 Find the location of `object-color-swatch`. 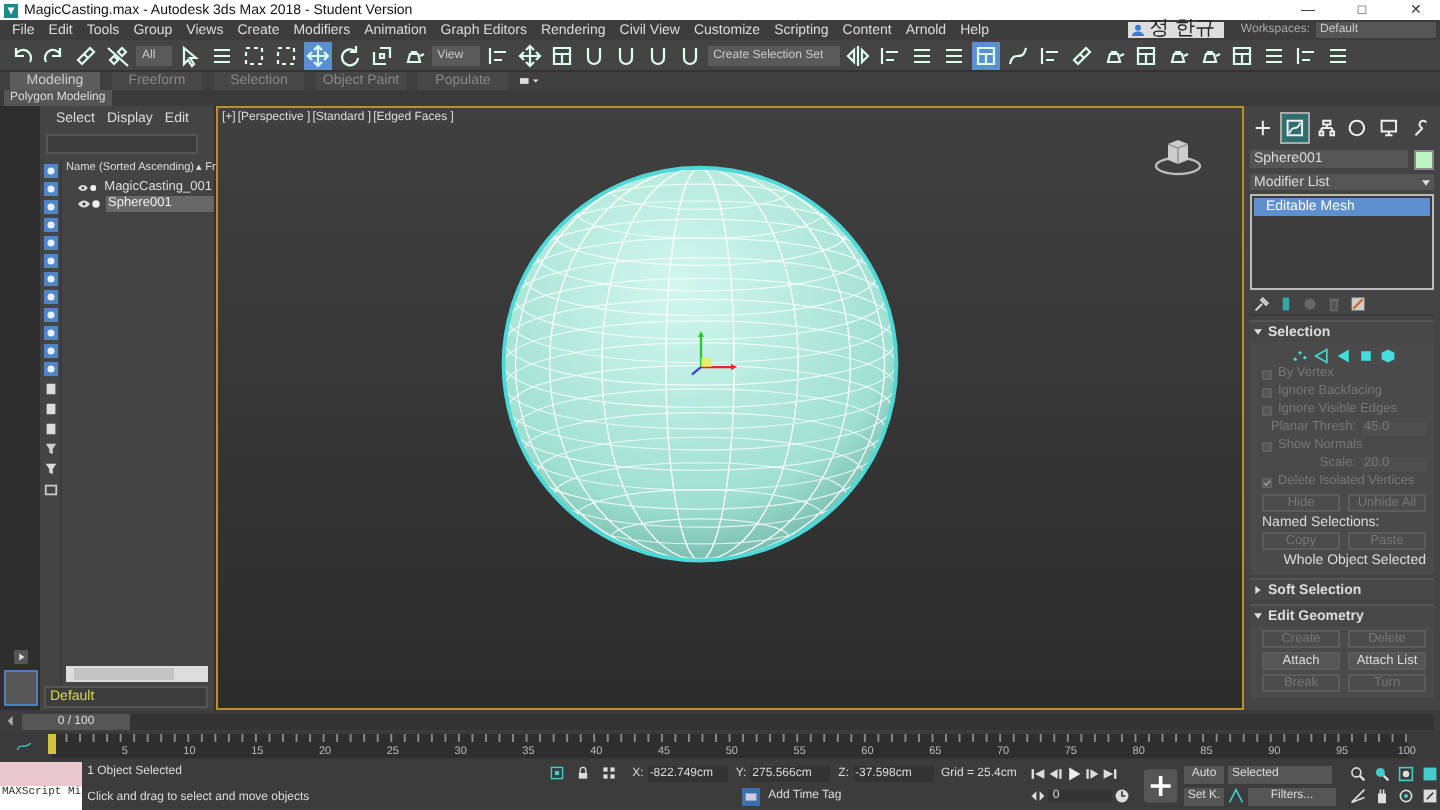

object-color-swatch is located at coordinates (1424, 160).